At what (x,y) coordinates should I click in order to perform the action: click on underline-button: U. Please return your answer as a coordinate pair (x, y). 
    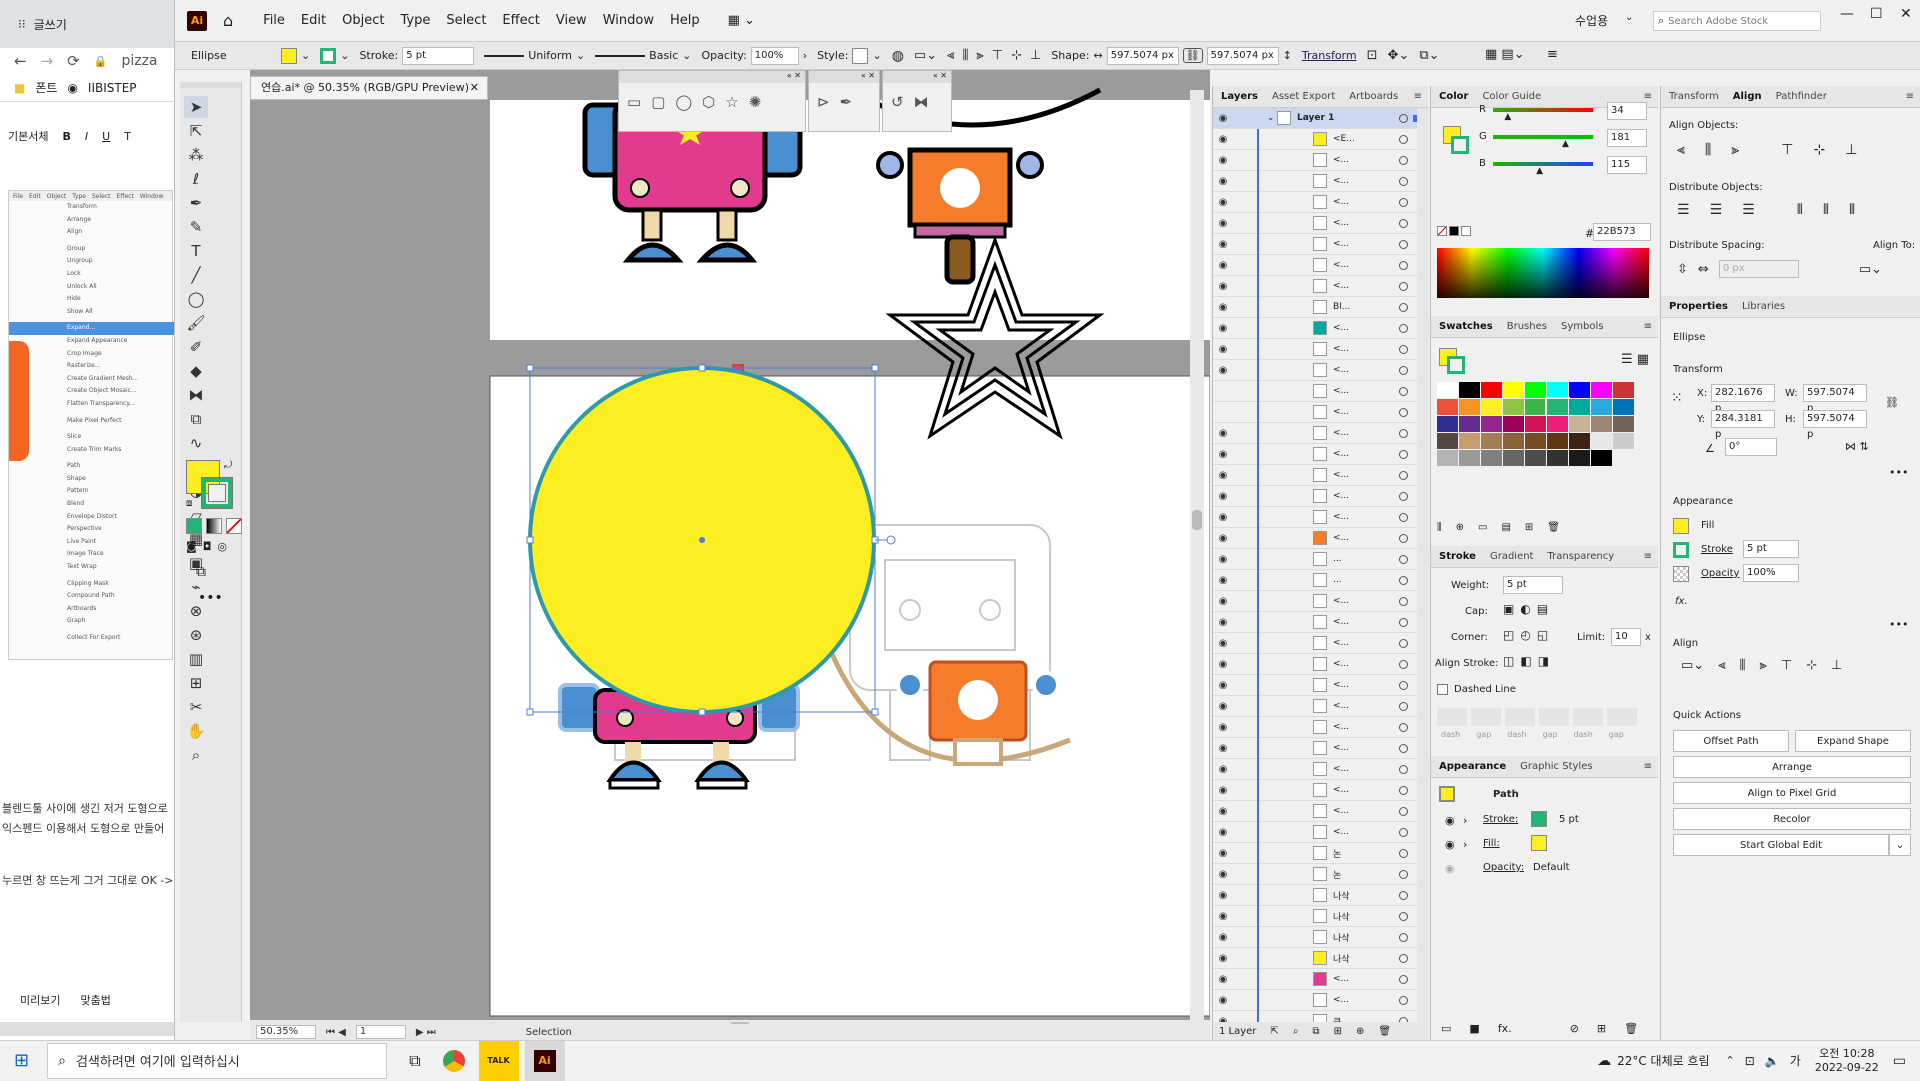
    Looking at the image, I should click on (106, 136).